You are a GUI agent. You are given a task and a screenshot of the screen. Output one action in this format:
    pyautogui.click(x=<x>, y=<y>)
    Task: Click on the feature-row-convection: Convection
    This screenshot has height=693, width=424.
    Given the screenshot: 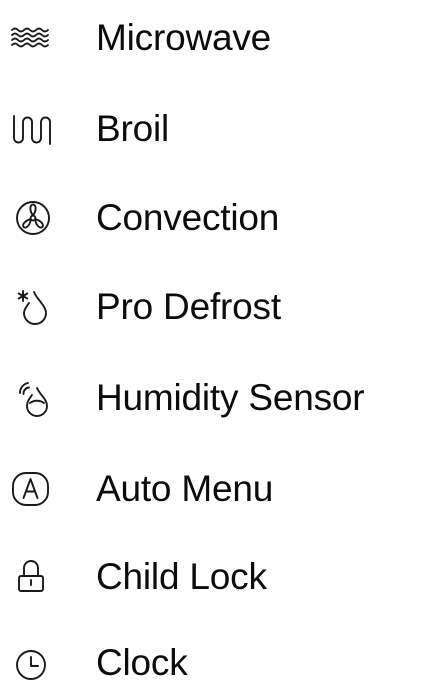 What is the action you would take?
    pyautogui.click(x=212, y=218)
    